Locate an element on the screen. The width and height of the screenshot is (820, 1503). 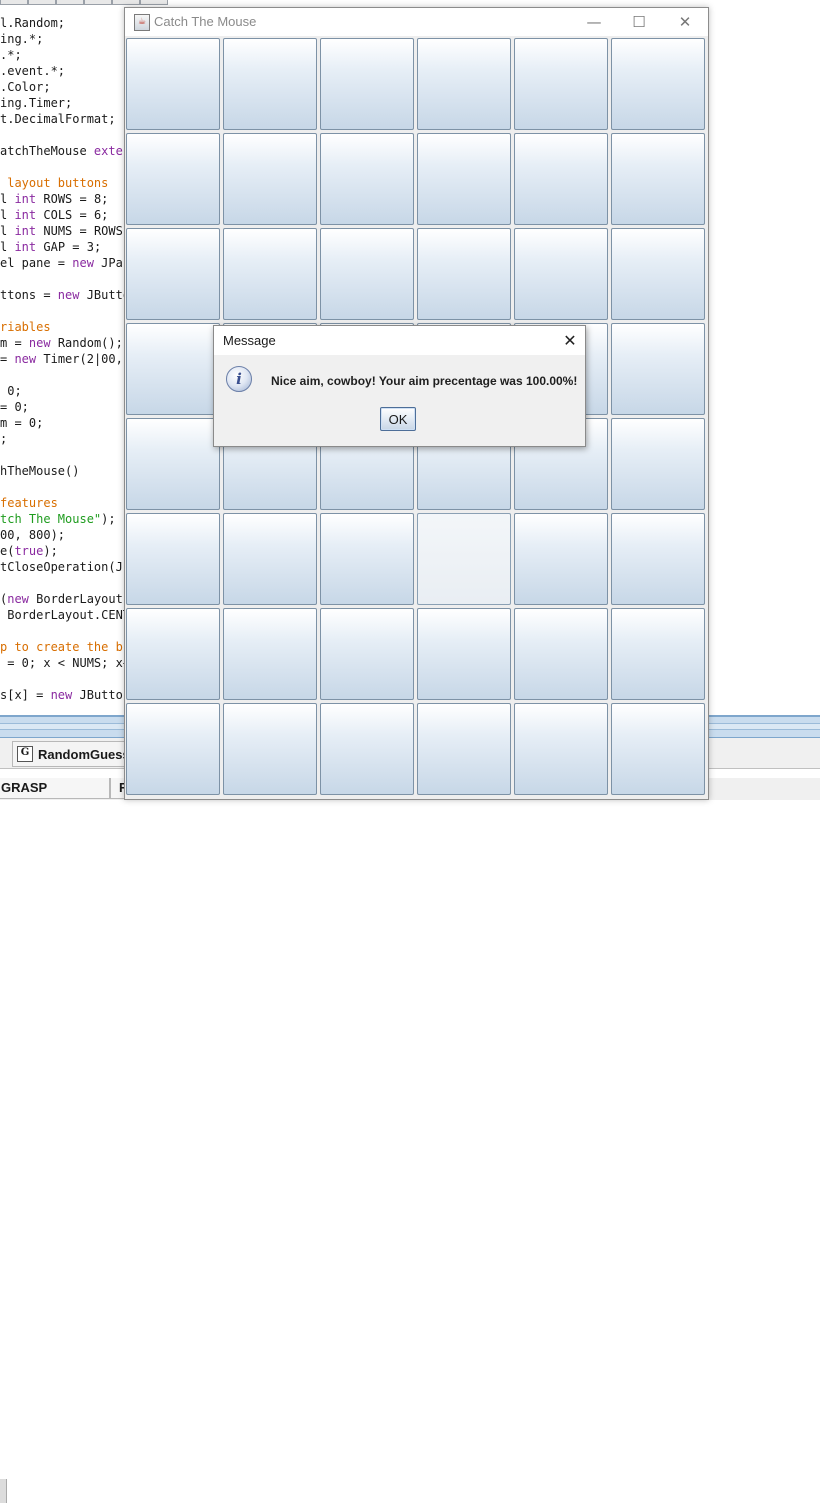
code-line: ing.Timer; is located at coordinates (65, 103).